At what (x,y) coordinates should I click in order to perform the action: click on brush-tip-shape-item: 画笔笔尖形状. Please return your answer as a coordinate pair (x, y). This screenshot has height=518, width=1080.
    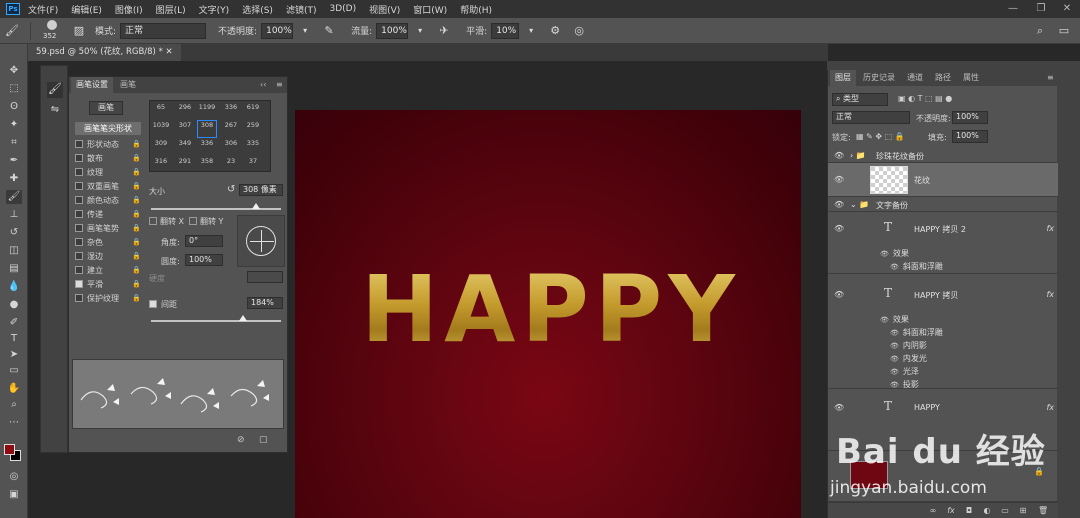
    Looking at the image, I should click on (108, 128).